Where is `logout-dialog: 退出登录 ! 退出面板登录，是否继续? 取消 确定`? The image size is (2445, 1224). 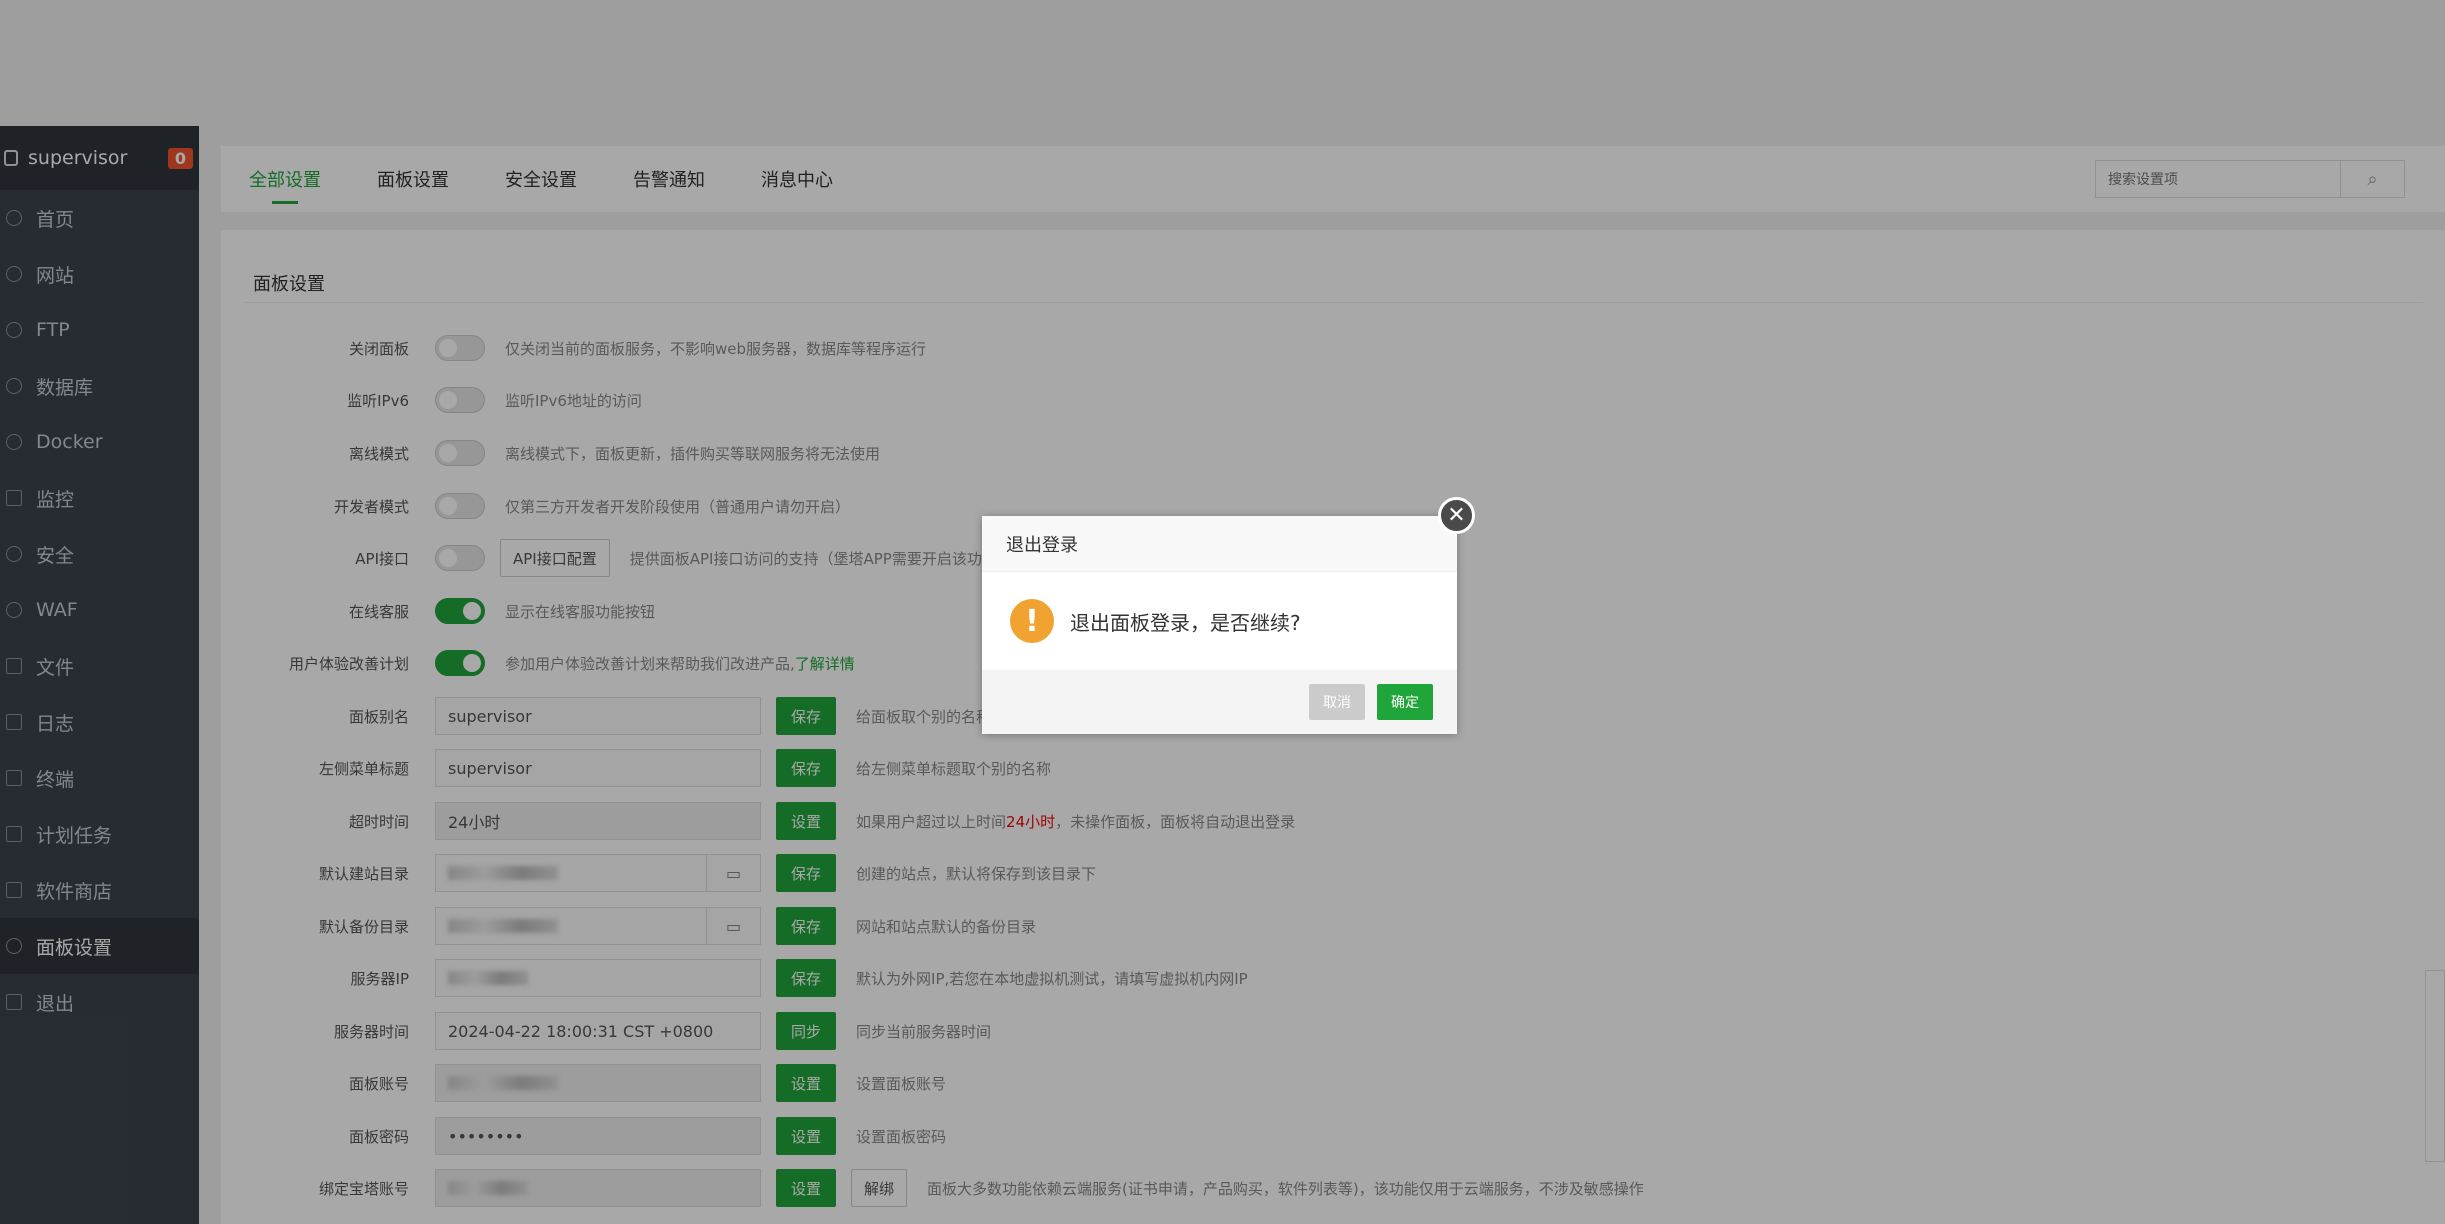
logout-dialog: 退出登录 ! 退出面板登录，是否继续? 取消 确定 is located at coordinates (1219, 625).